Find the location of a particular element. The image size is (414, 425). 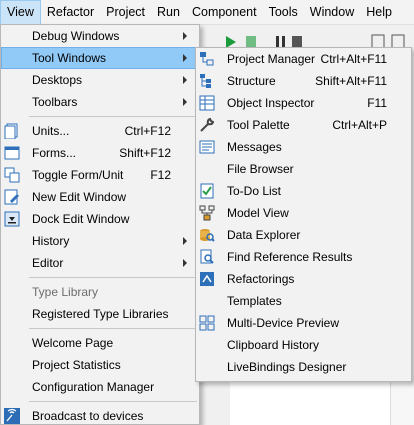

menu-item-tool-windows: Tool Windows is located at coordinates (100, 58).